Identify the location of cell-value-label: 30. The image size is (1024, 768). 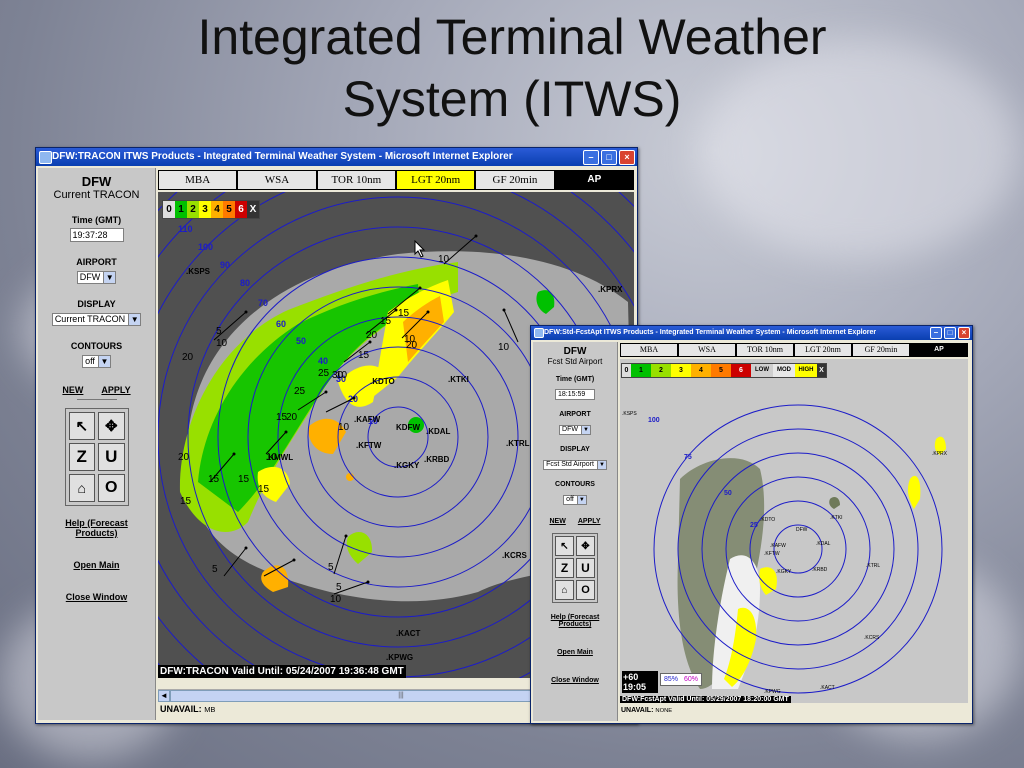
(338, 375).